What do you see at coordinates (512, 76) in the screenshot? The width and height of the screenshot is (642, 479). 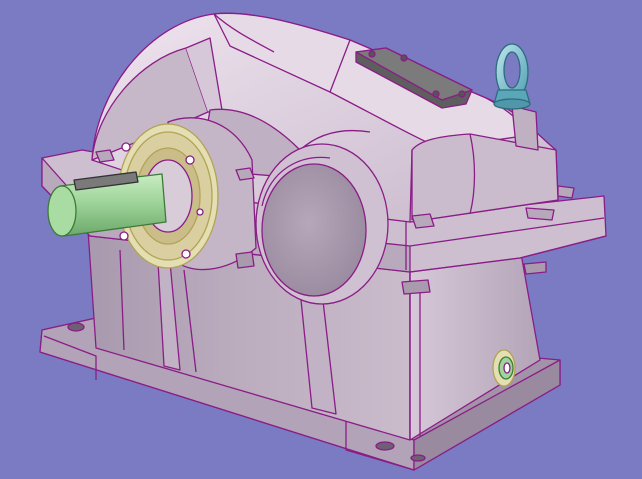 I see `eye-bolt` at bounding box center [512, 76].